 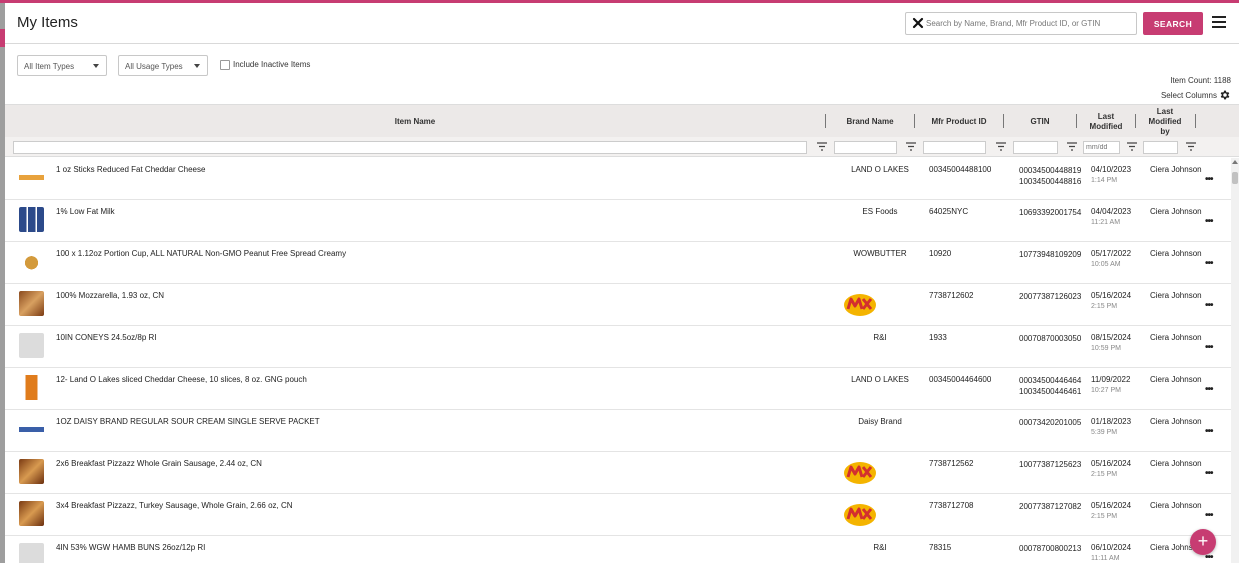 I want to click on gear-icon, so click(x=1225, y=95).